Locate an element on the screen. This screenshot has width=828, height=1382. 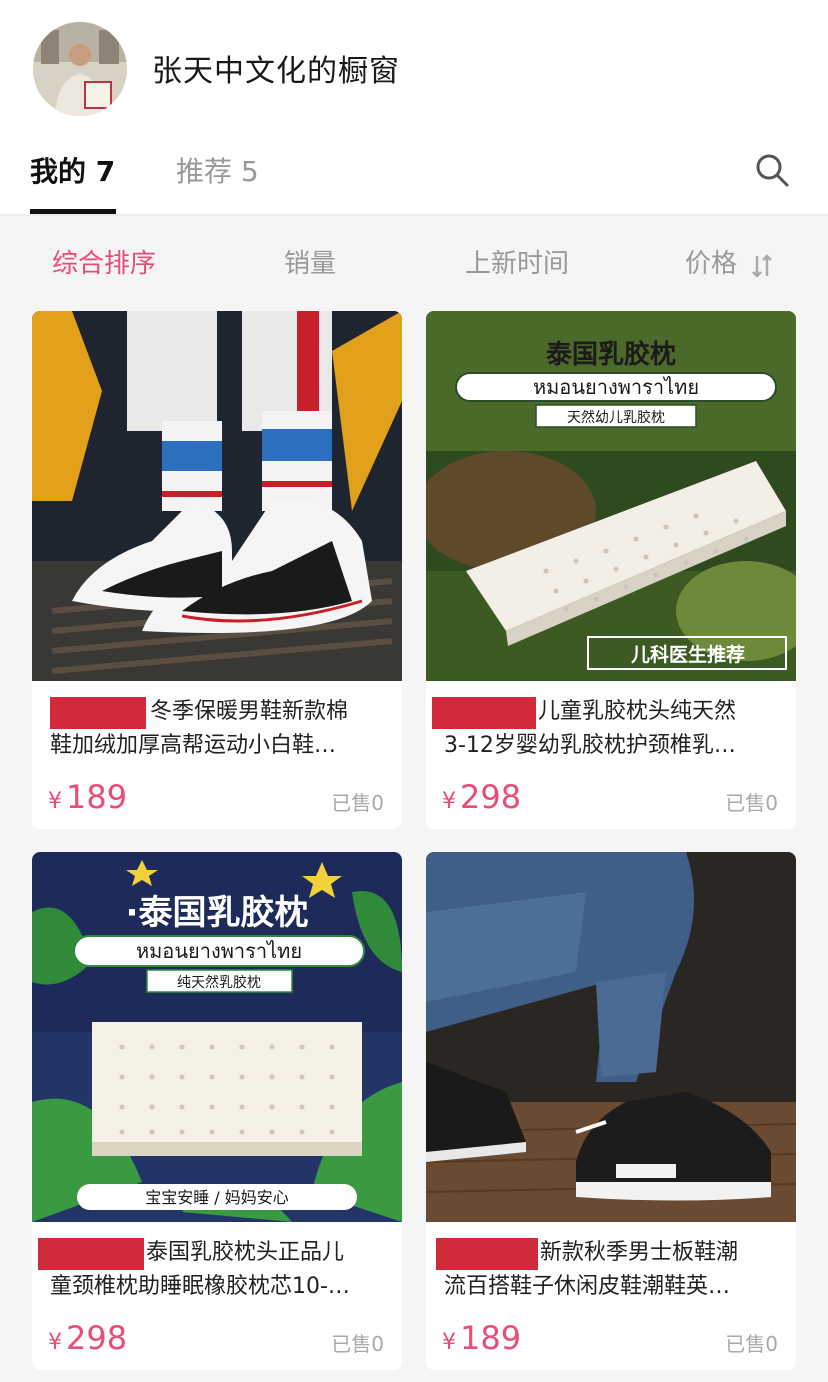
avatar is located at coordinates (80, 69).